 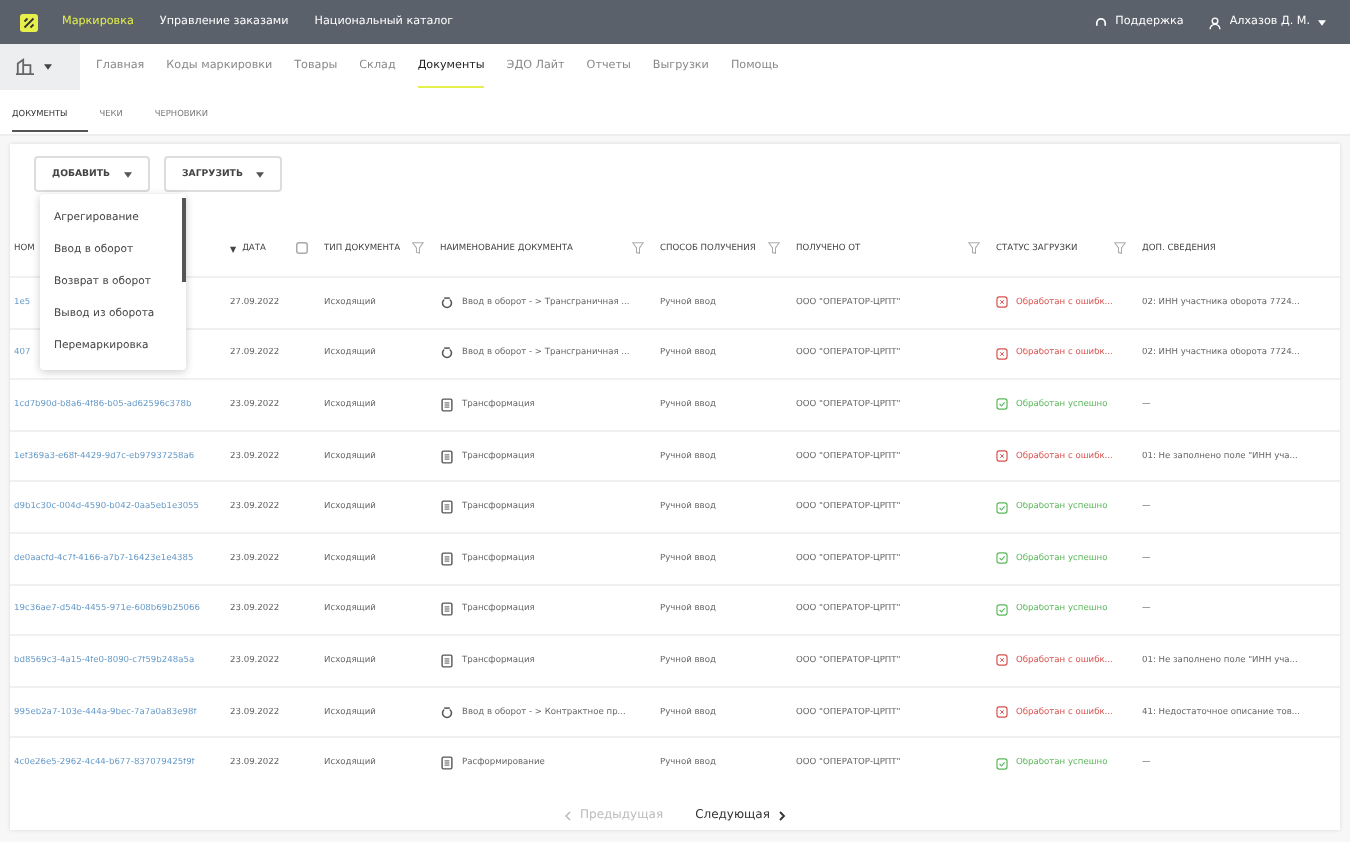 I want to click on scrollbar, so click(x=184, y=240).